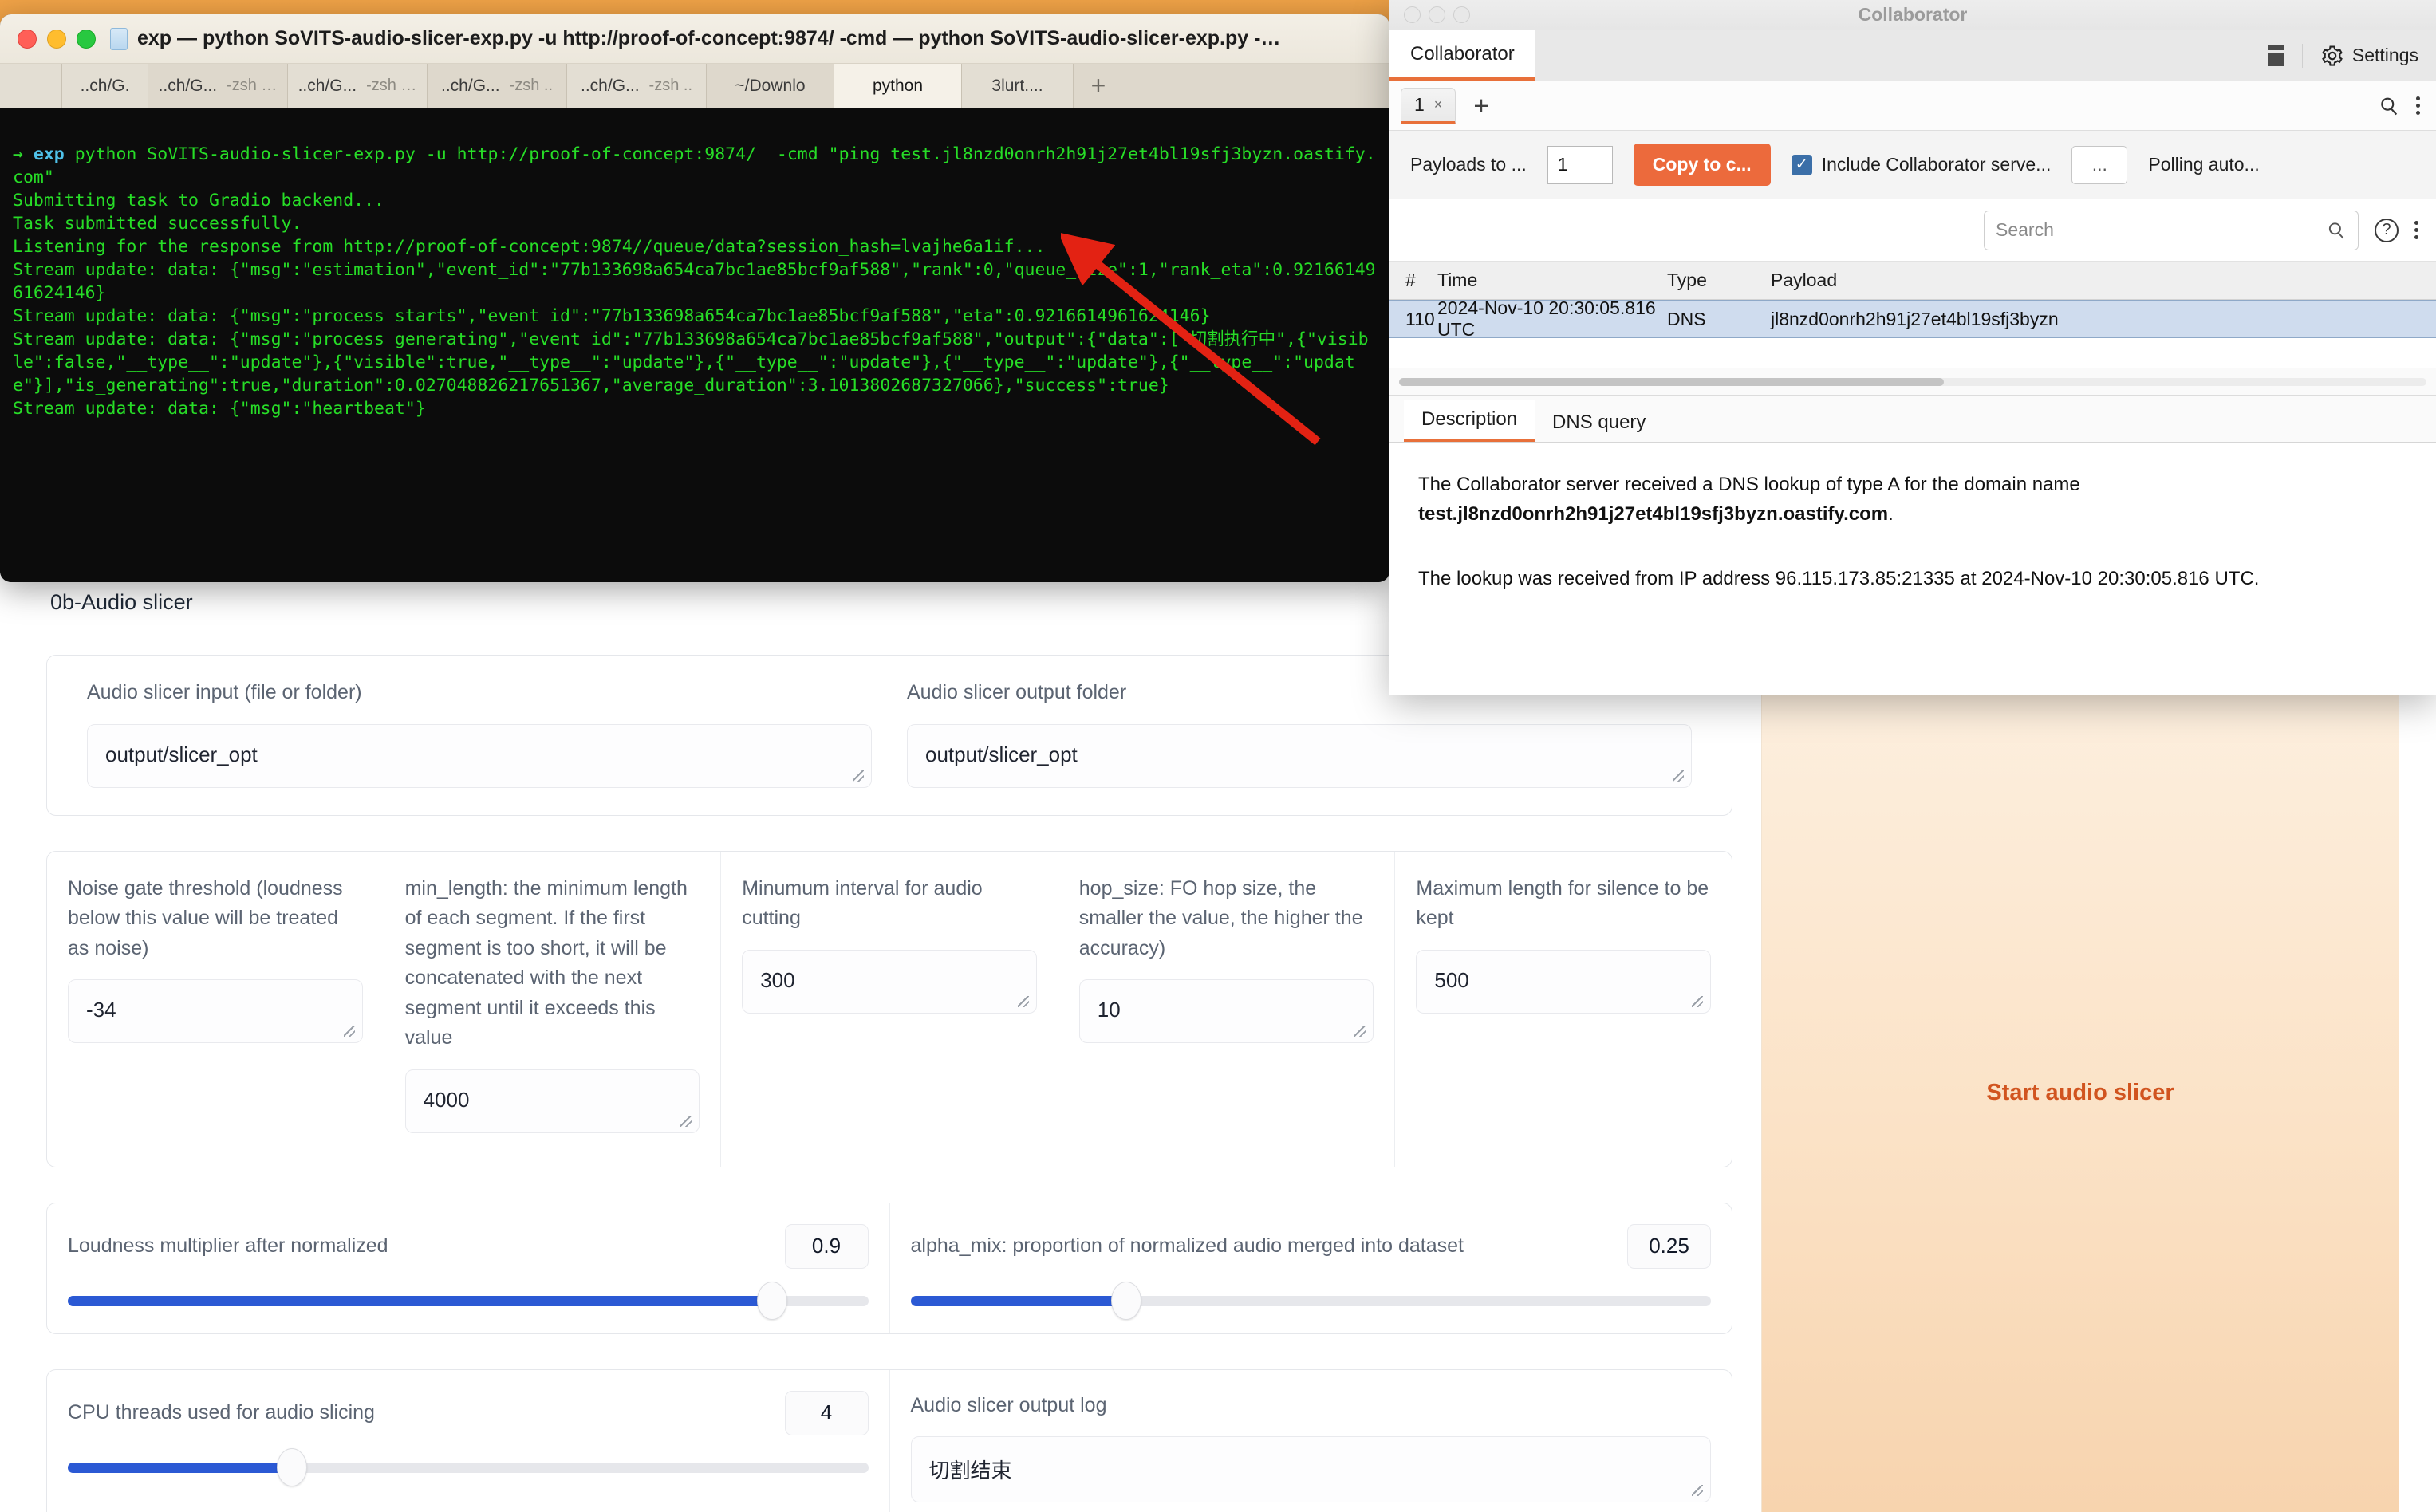 This screenshot has width=2436, height=1512. I want to click on collaborator-top-tabbar: Collaborator Settings, so click(1913, 55).